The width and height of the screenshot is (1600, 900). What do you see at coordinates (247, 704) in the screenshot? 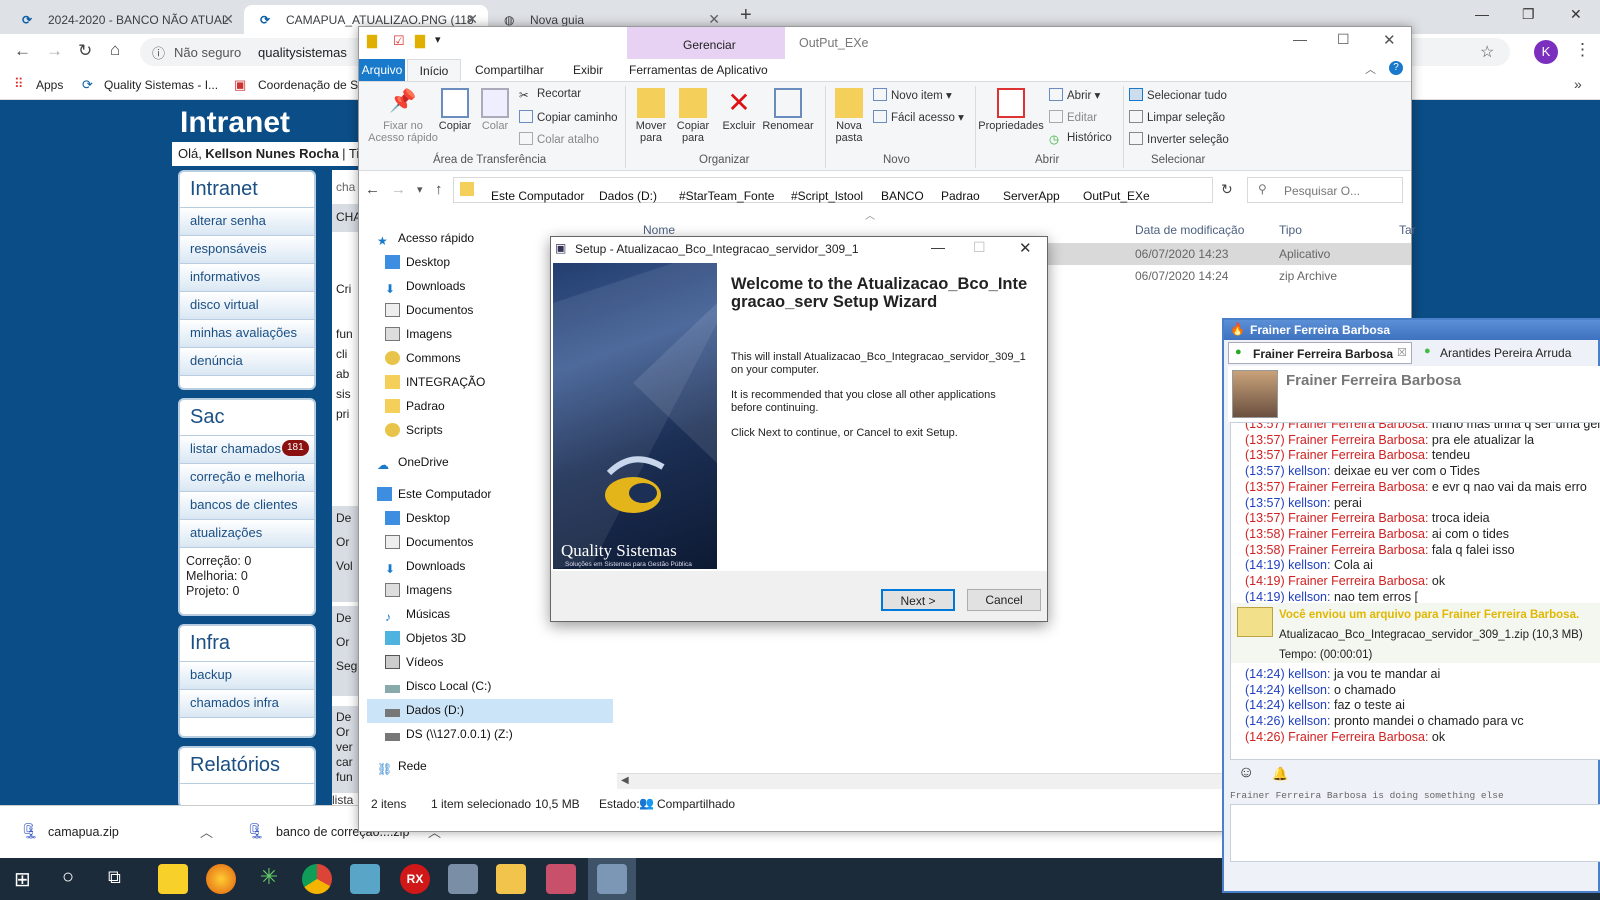
I see `menu-item-chamados-infra: chamados infra` at bounding box center [247, 704].